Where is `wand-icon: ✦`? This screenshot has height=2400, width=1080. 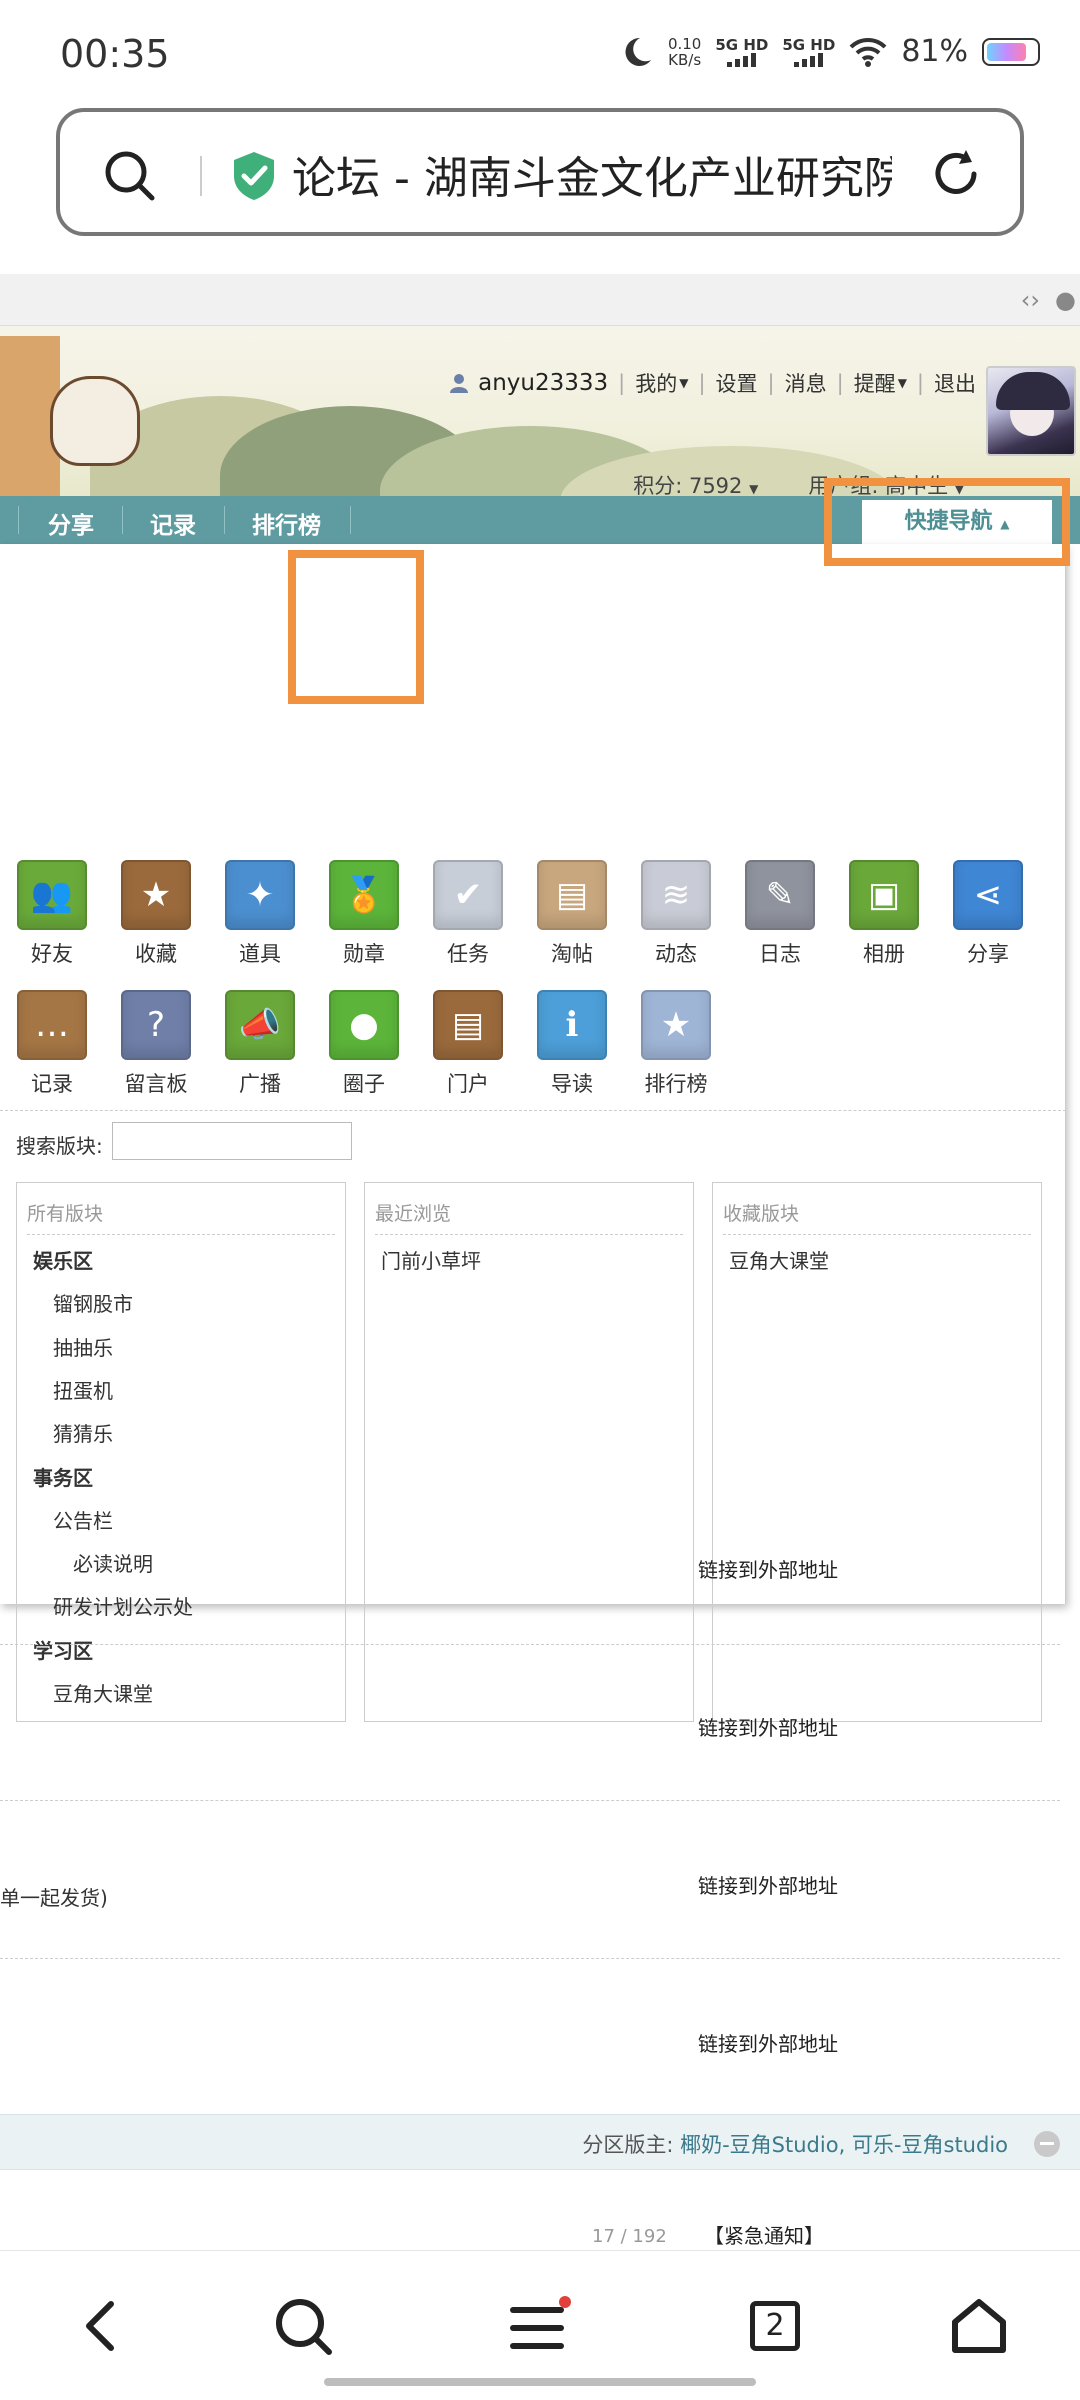
wand-icon: ✦ is located at coordinates (260, 895).